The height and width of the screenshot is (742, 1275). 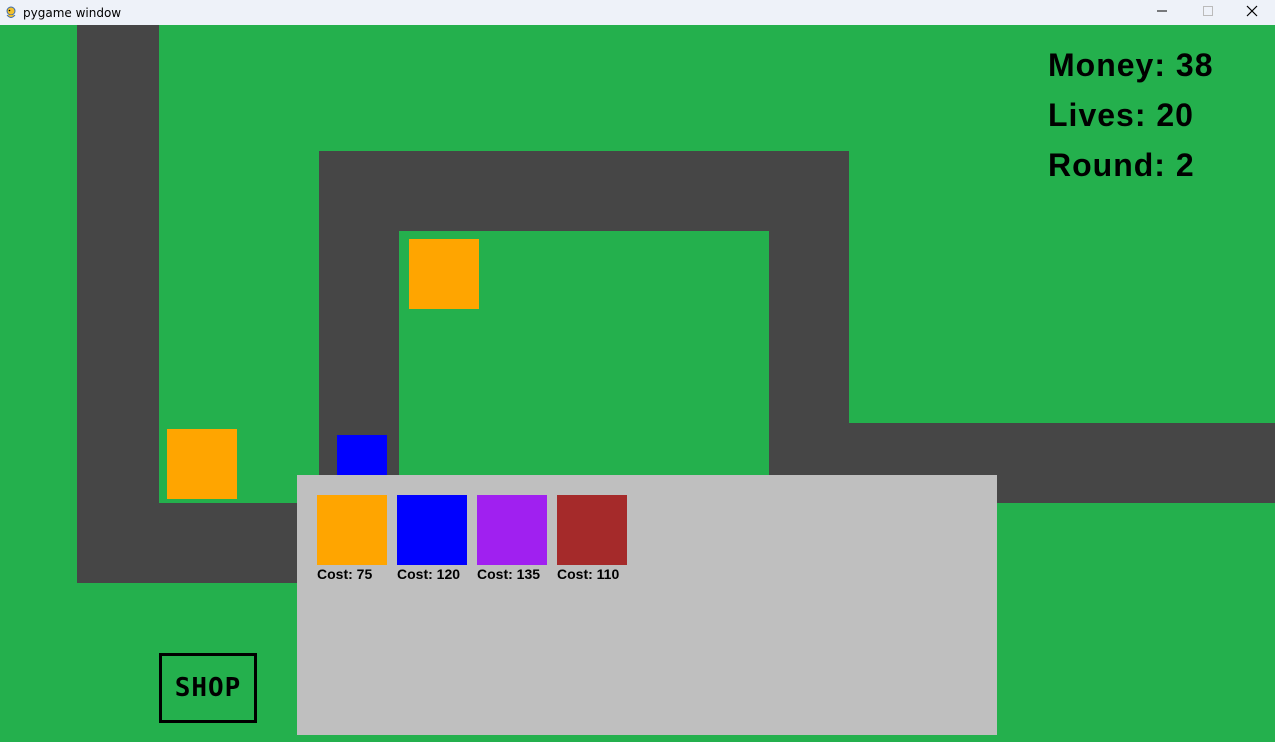 What do you see at coordinates (429, 574) in the screenshot?
I see `shop-item-cost: Cost: 120` at bounding box center [429, 574].